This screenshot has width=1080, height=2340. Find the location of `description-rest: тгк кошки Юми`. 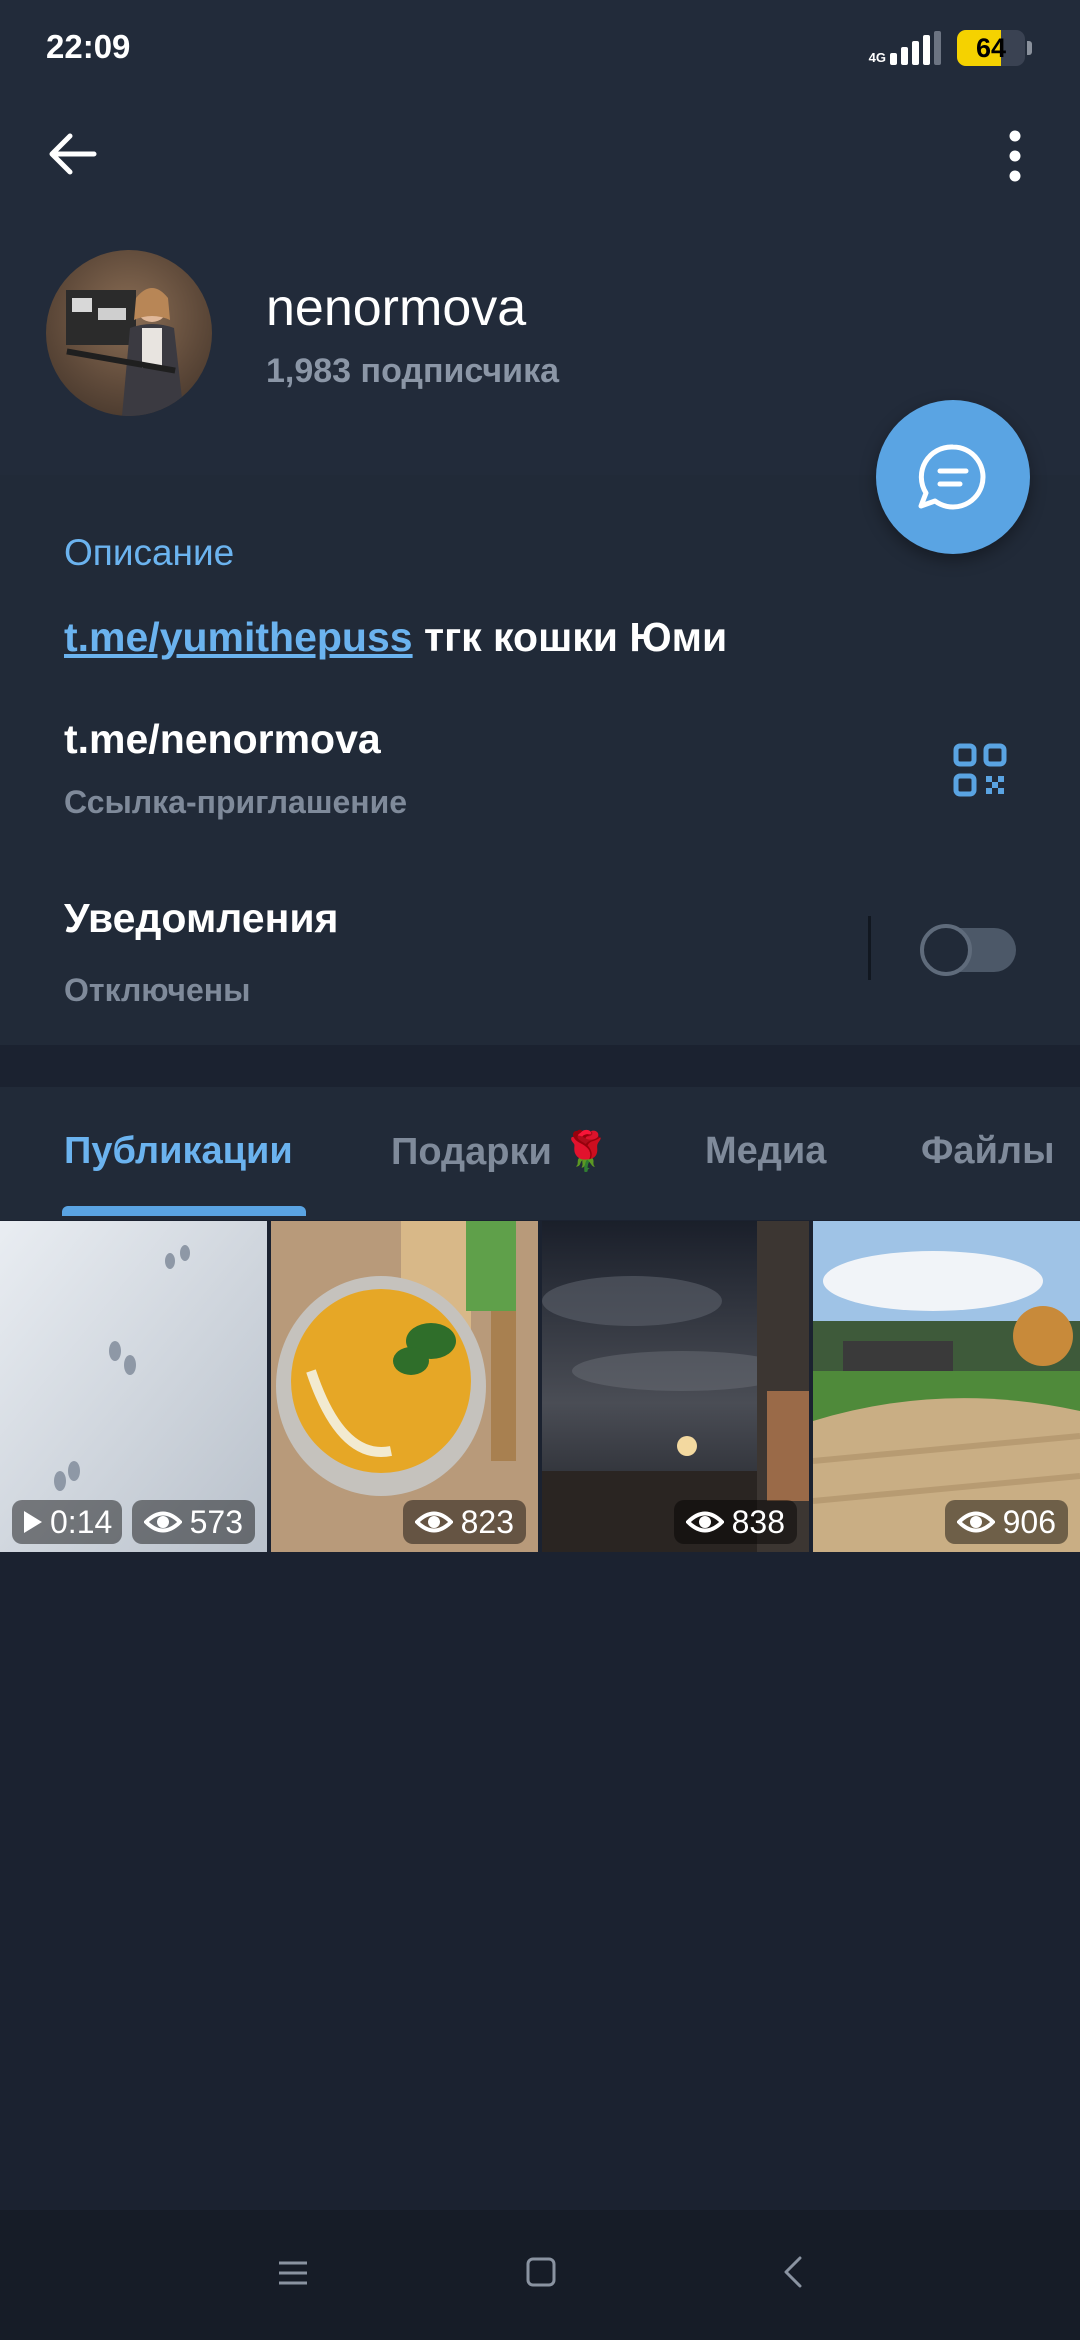

description-rest: тгк кошки Юми is located at coordinates (570, 637).